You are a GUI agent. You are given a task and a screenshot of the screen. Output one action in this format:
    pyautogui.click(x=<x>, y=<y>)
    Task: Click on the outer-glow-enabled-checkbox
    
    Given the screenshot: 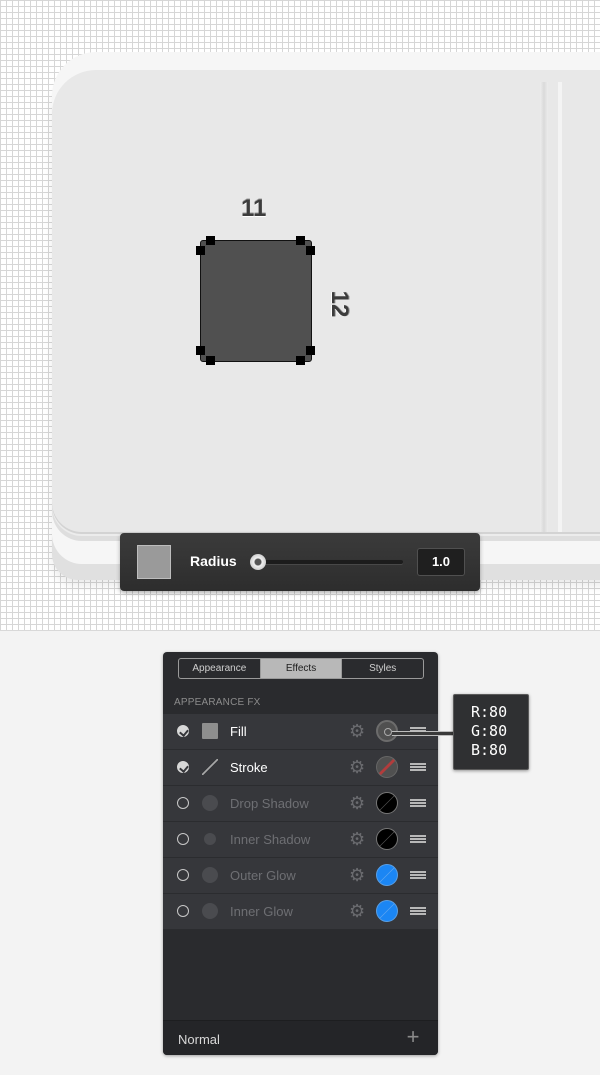 What is the action you would take?
    pyautogui.click(x=183, y=875)
    